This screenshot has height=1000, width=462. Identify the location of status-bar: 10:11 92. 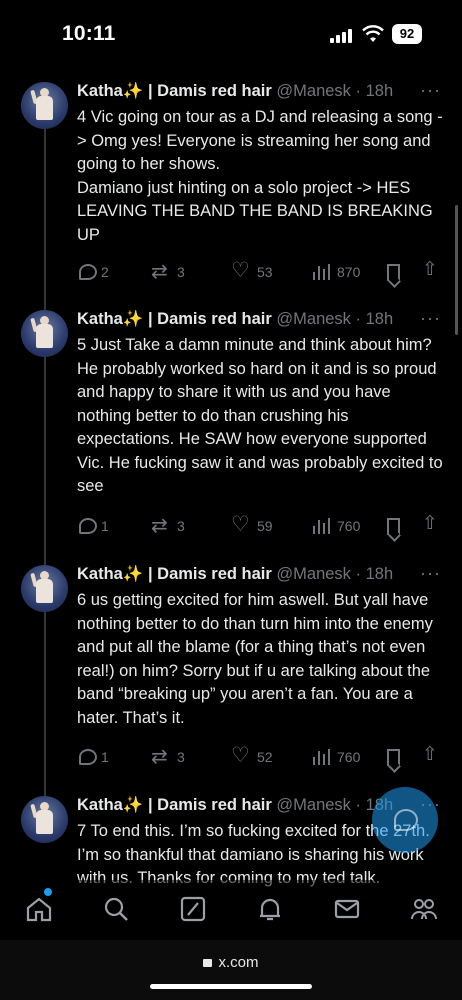
(231, 35).